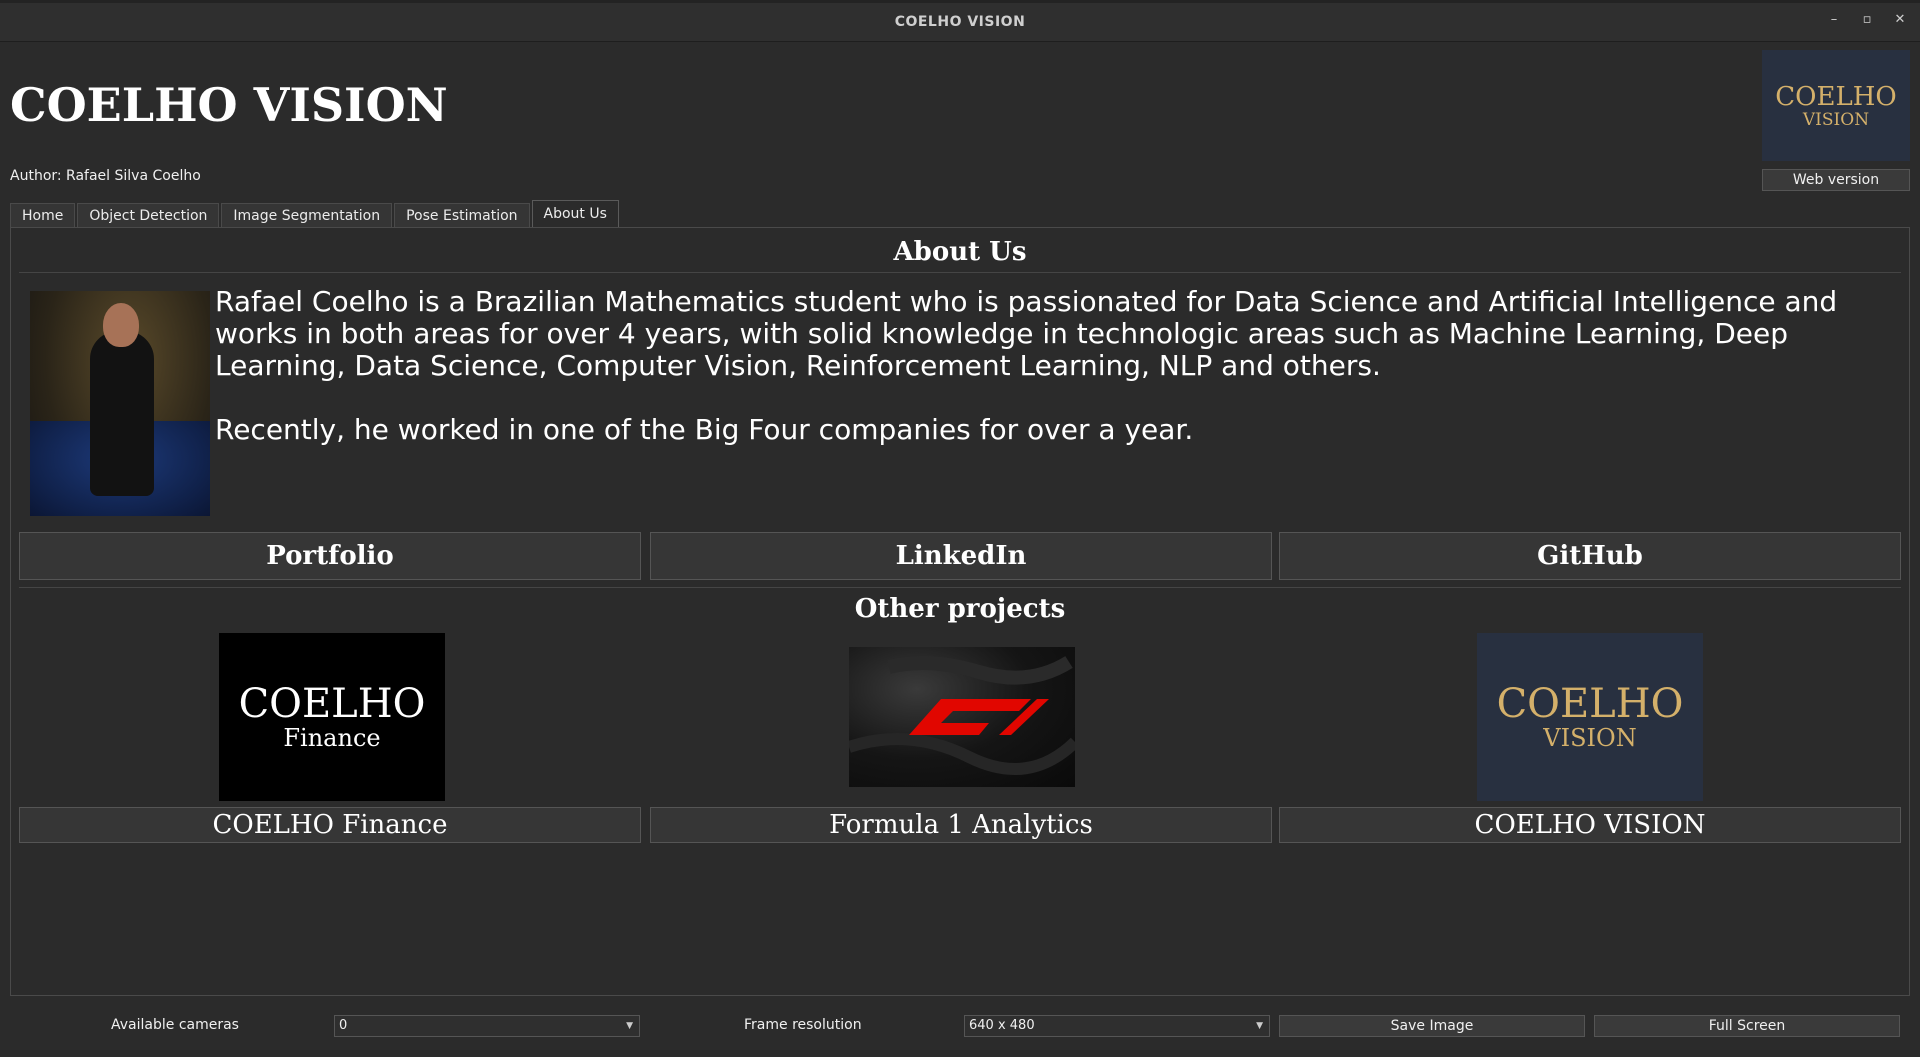  What do you see at coordinates (487, 1026) in the screenshot?
I see `camera-select: 0 ▼` at bounding box center [487, 1026].